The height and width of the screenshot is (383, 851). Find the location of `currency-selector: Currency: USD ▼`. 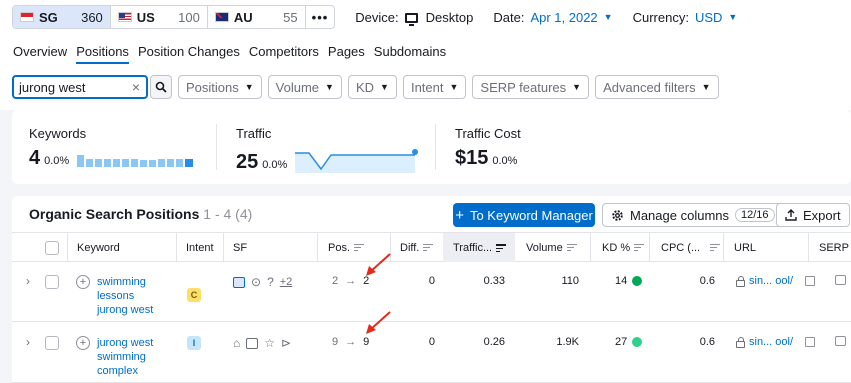

currency-selector: Currency: USD ▼ is located at coordinates (685, 17).